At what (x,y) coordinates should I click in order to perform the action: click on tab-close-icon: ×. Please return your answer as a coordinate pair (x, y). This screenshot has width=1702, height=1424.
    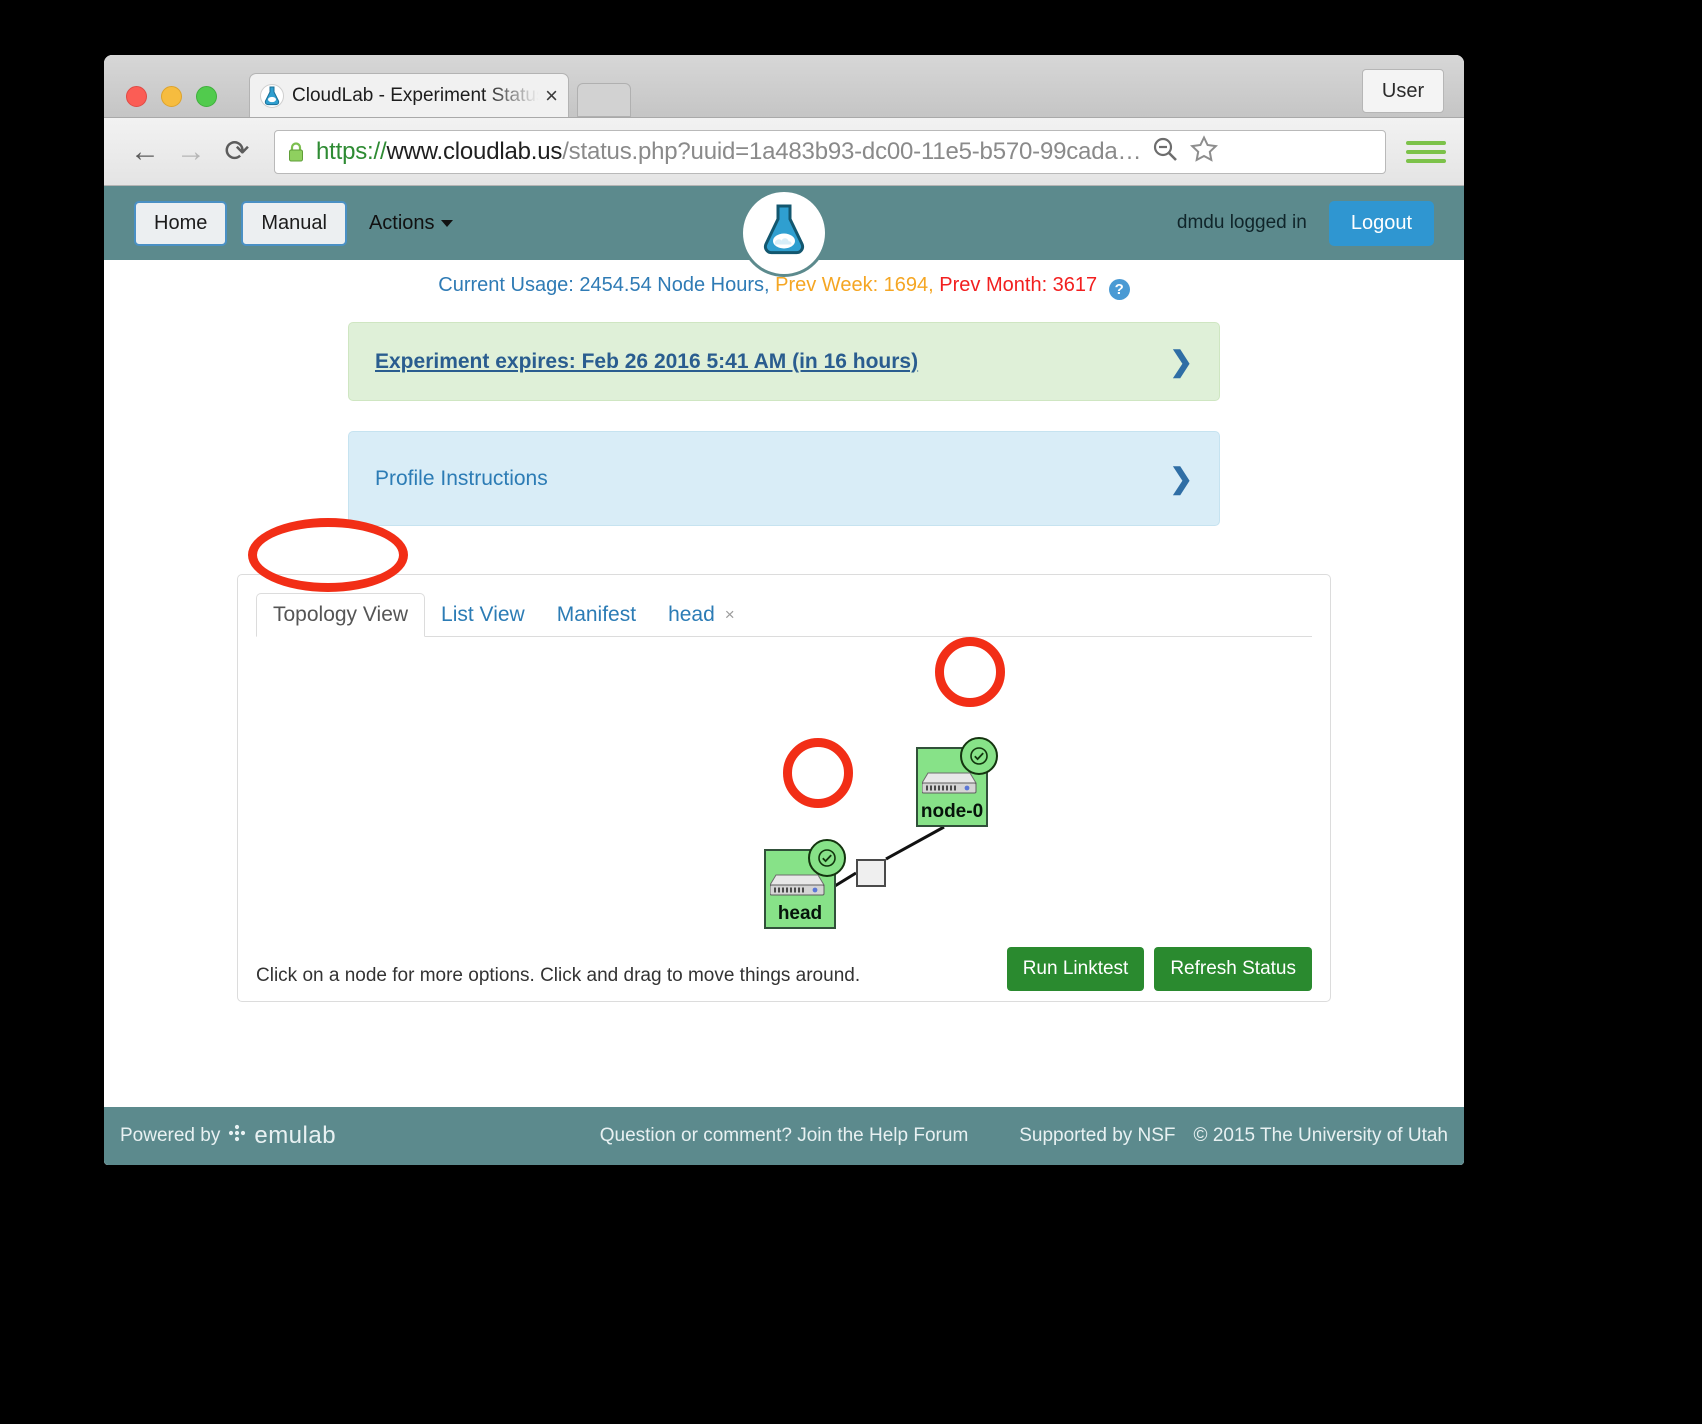
    Looking at the image, I should click on (549, 95).